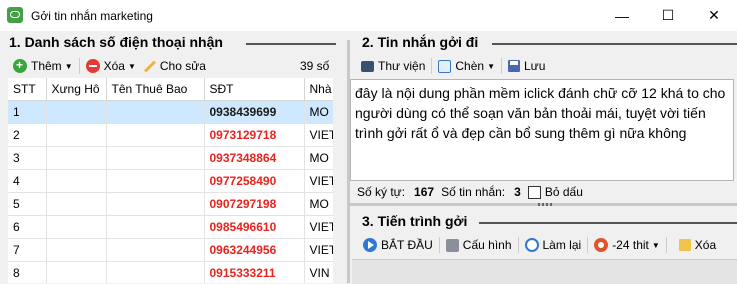 The image size is (737, 284). Describe the element at coordinates (517, 192) in the screenshot. I see `sms-count-value: 3` at that location.